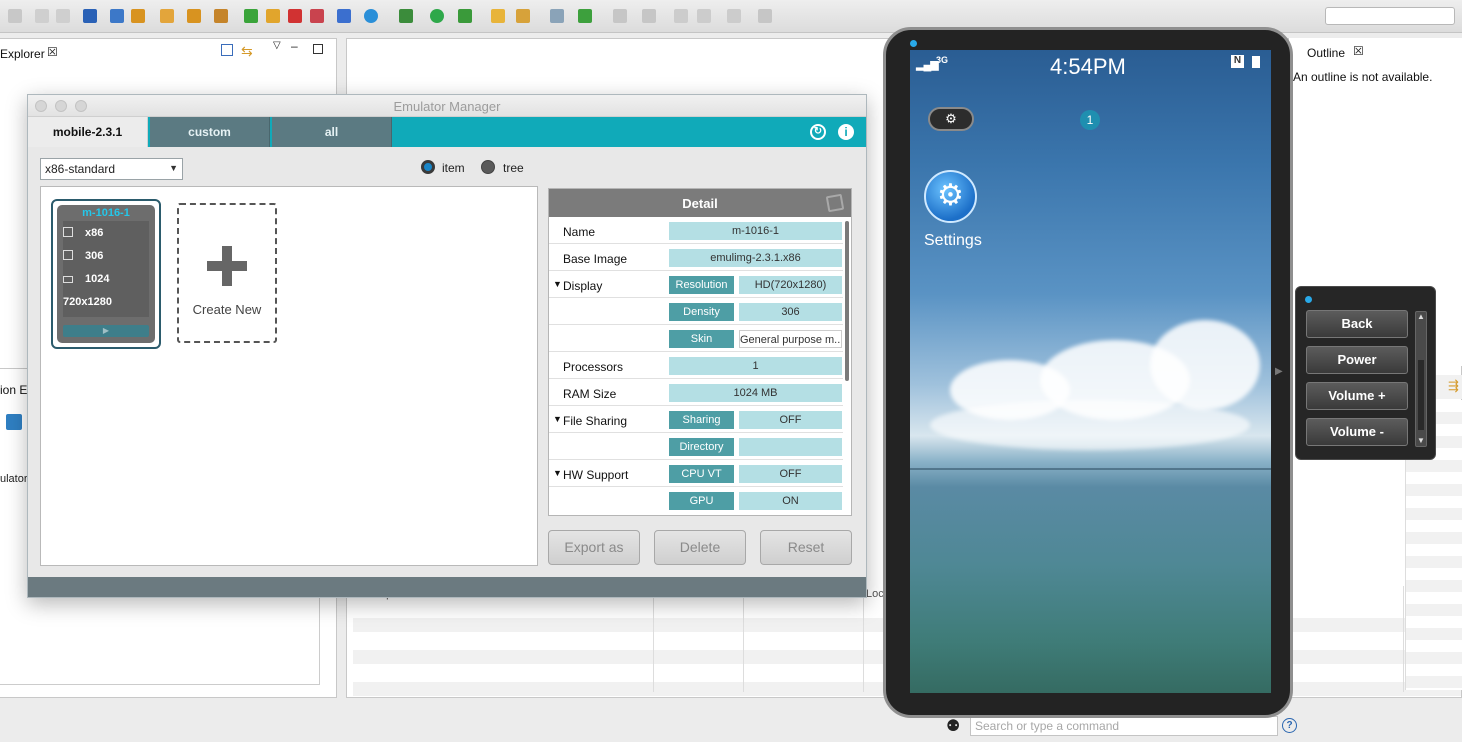  What do you see at coordinates (332, 132) in the screenshot?
I see `tab-all: all` at bounding box center [332, 132].